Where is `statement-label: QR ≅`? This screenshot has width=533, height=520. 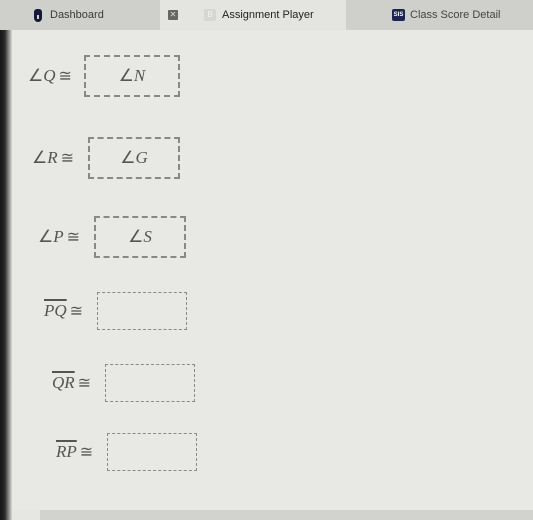 statement-label: QR ≅ is located at coordinates (72, 382).